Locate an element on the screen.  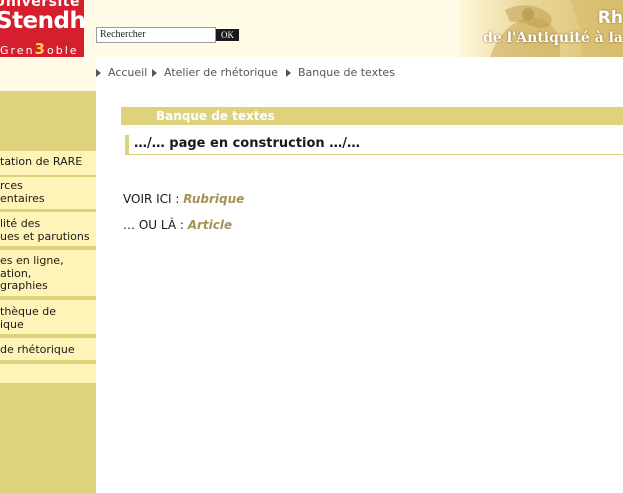
sidebar-item-label: de rhétorique is located at coordinates (37, 349).